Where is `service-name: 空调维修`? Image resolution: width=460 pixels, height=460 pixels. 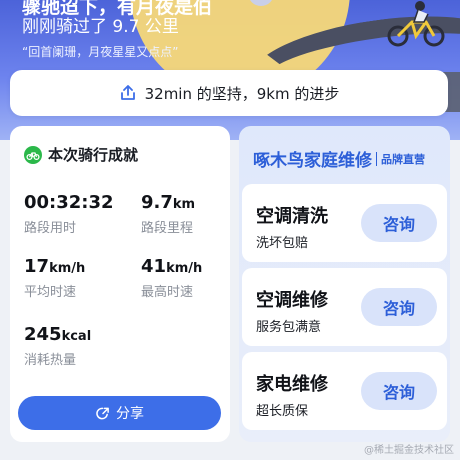
service-name: 空调维修 is located at coordinates (292, 300).